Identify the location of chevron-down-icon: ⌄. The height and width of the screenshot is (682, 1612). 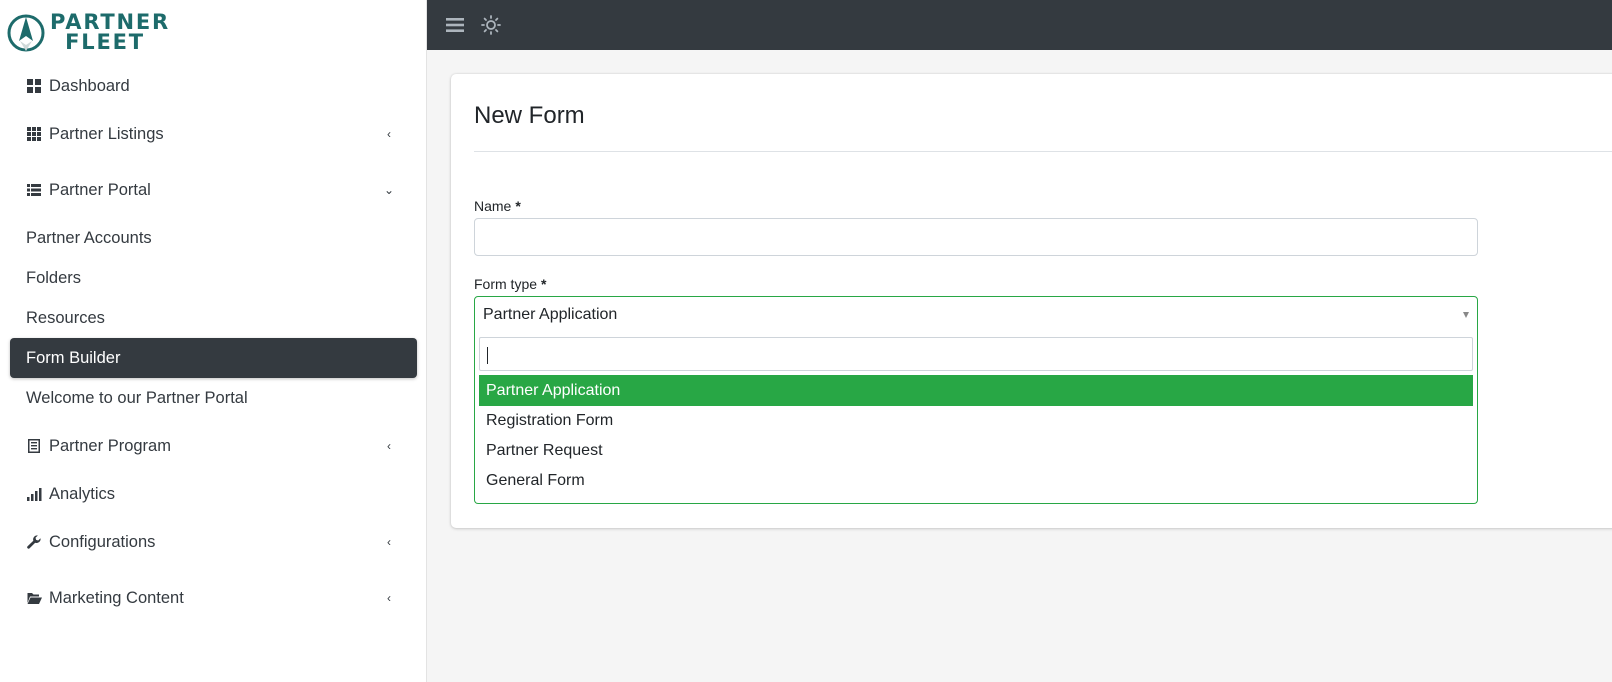
(389, 190).